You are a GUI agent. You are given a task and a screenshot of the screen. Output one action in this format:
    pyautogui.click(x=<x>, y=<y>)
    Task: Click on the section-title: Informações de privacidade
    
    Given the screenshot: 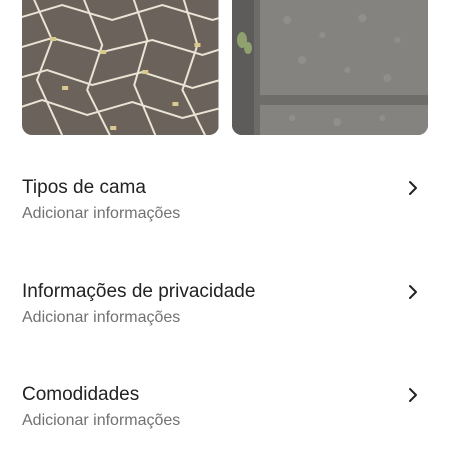 What is the action you would take?
    pyautogui.click(x=139, y=291)
    